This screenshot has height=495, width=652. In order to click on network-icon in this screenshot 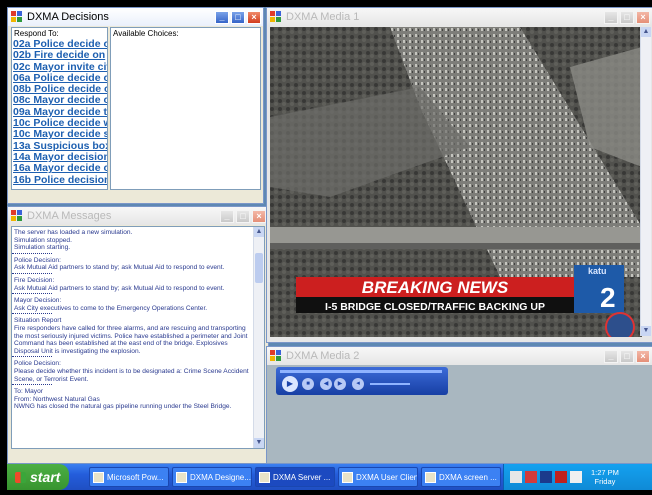, I will do `click(516, 477)`.